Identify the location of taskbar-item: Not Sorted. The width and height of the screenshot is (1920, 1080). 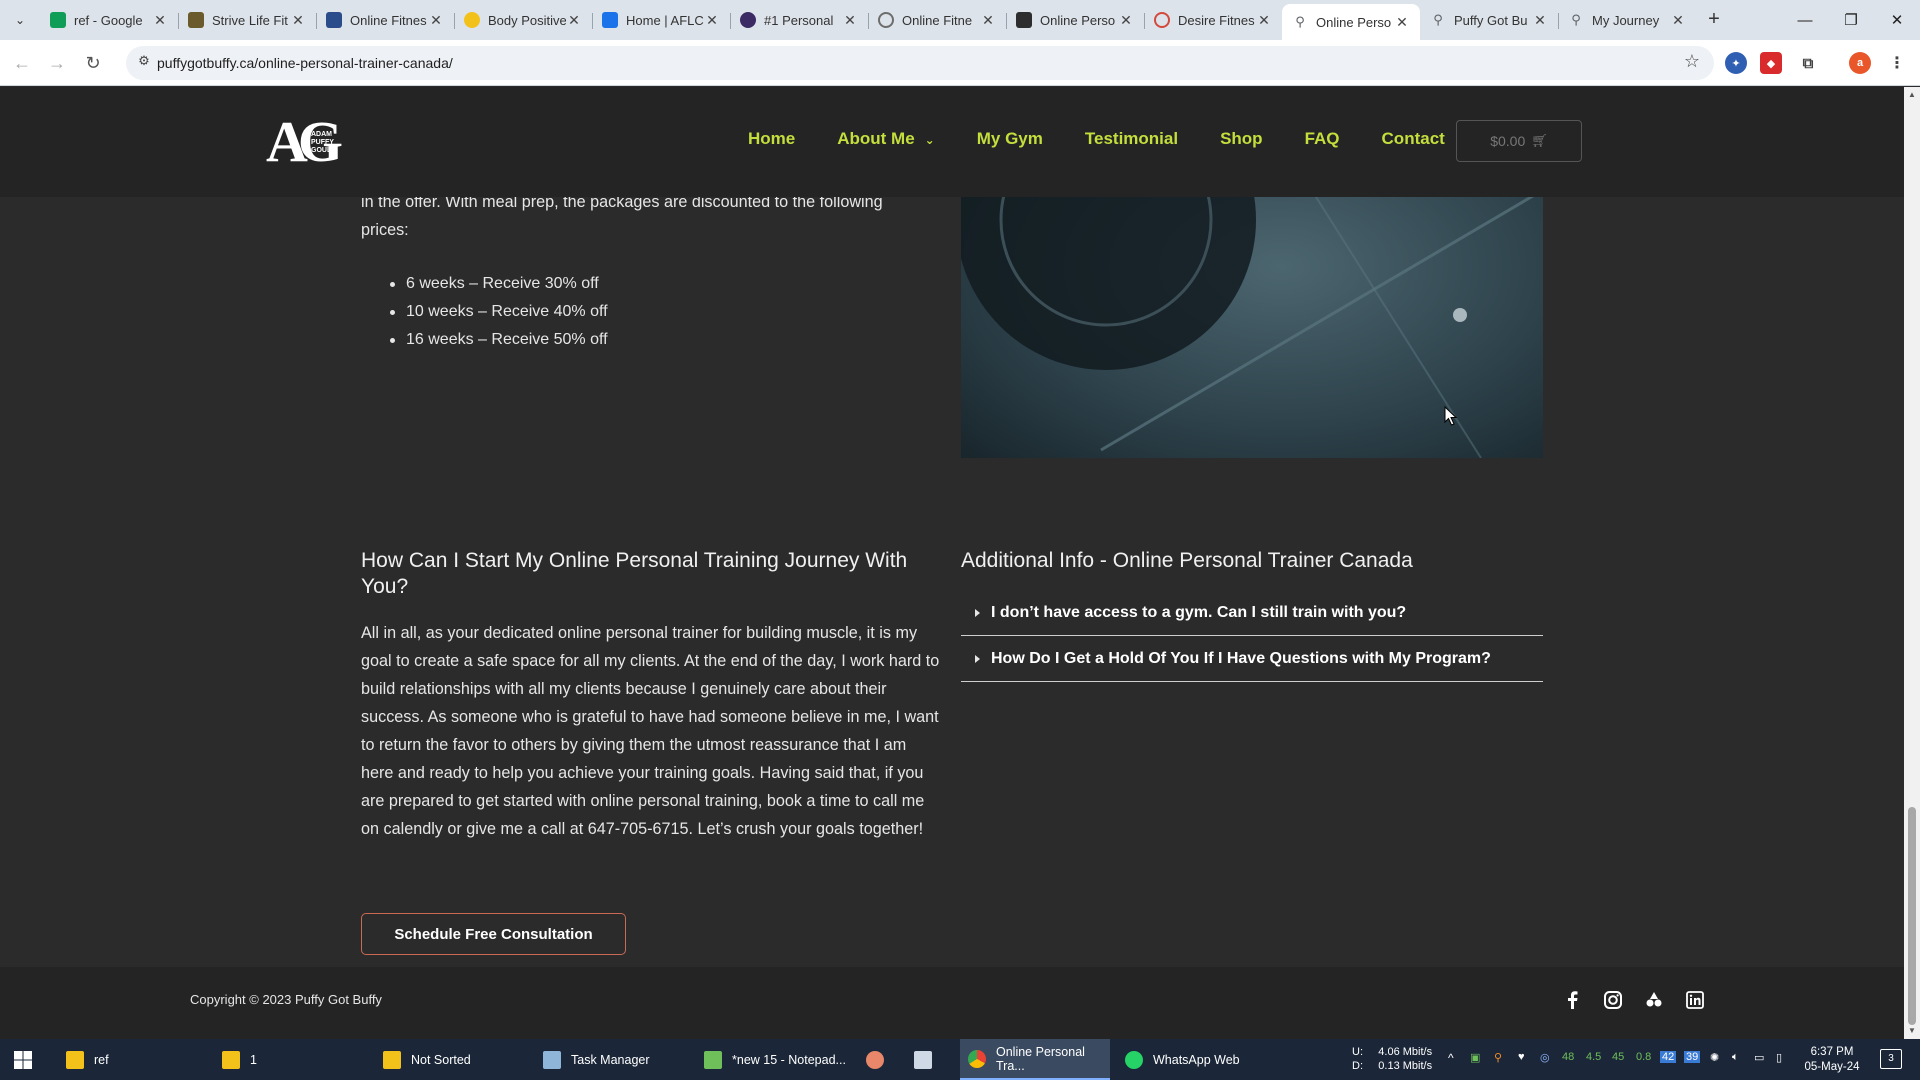
(450, 1059).